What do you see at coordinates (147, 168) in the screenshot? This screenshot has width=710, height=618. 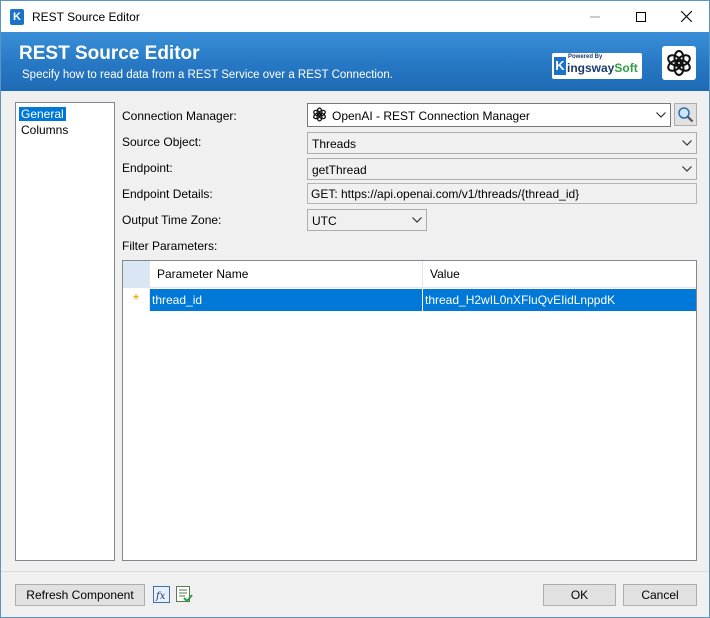 I see `endpoint-label: Endpoint:` at bounding box center [147, 168].